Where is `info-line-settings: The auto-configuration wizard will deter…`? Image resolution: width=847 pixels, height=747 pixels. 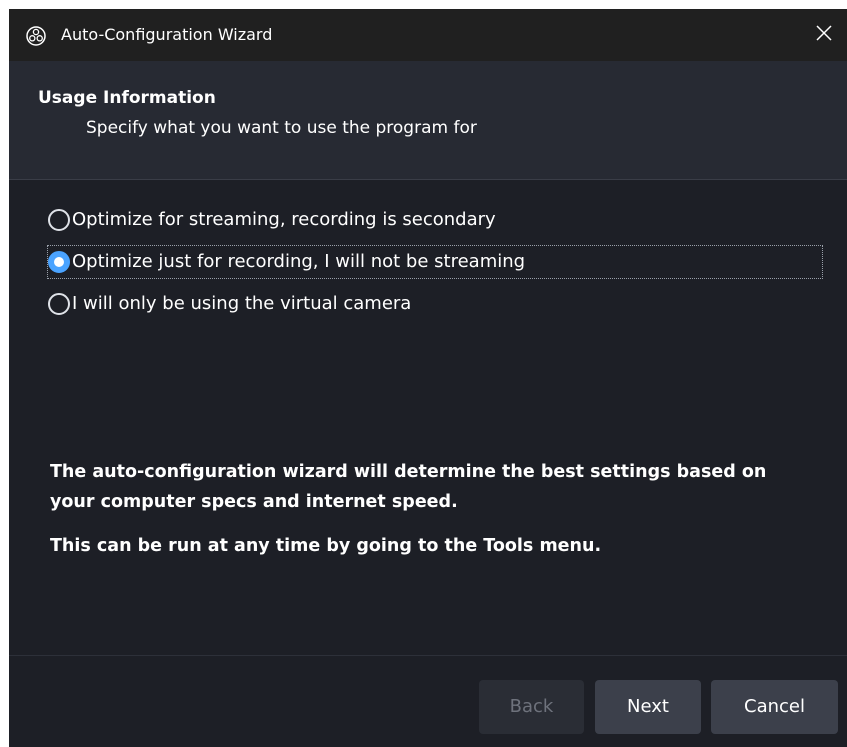 info-line-settings: The auto-configuration wizard will deter… is located at coordinates (408, 487).